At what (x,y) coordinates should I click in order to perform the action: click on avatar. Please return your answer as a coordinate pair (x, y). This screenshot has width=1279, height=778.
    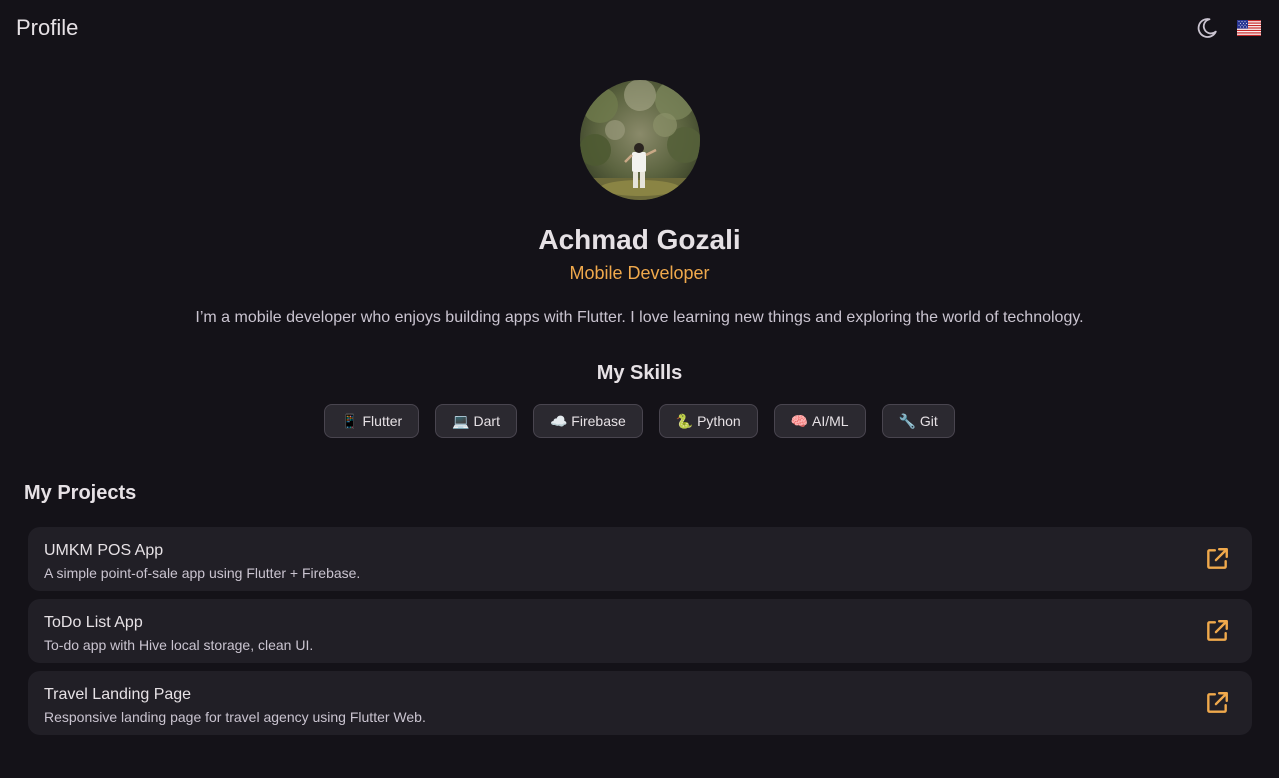
    Looking at the image, I should click on (640, 140).